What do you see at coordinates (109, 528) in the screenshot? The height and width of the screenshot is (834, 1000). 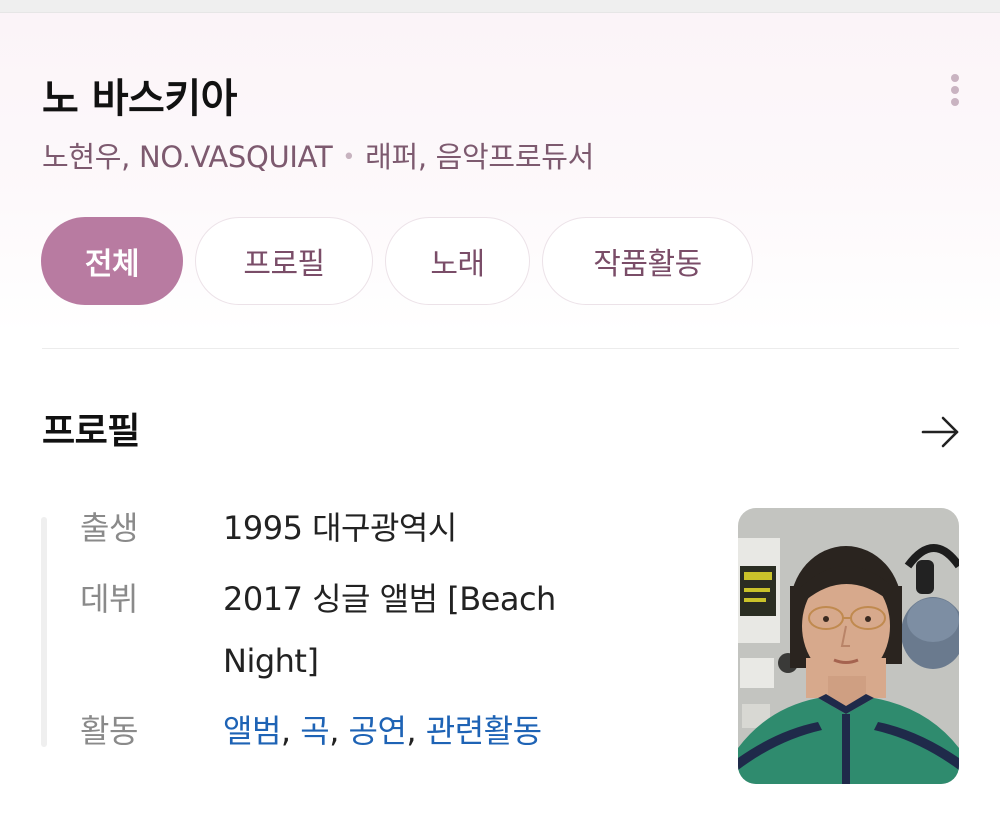 I see `birth-label: 출생` at bounding box center [109, 528].